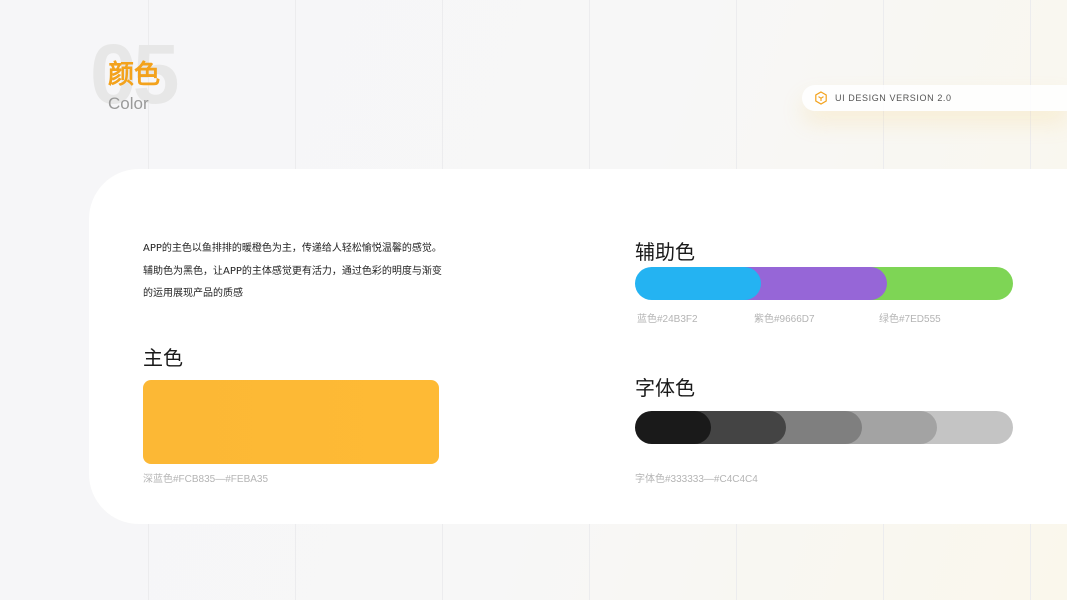  I want to click on font-color-heading: 字体色, so click(665, 388).